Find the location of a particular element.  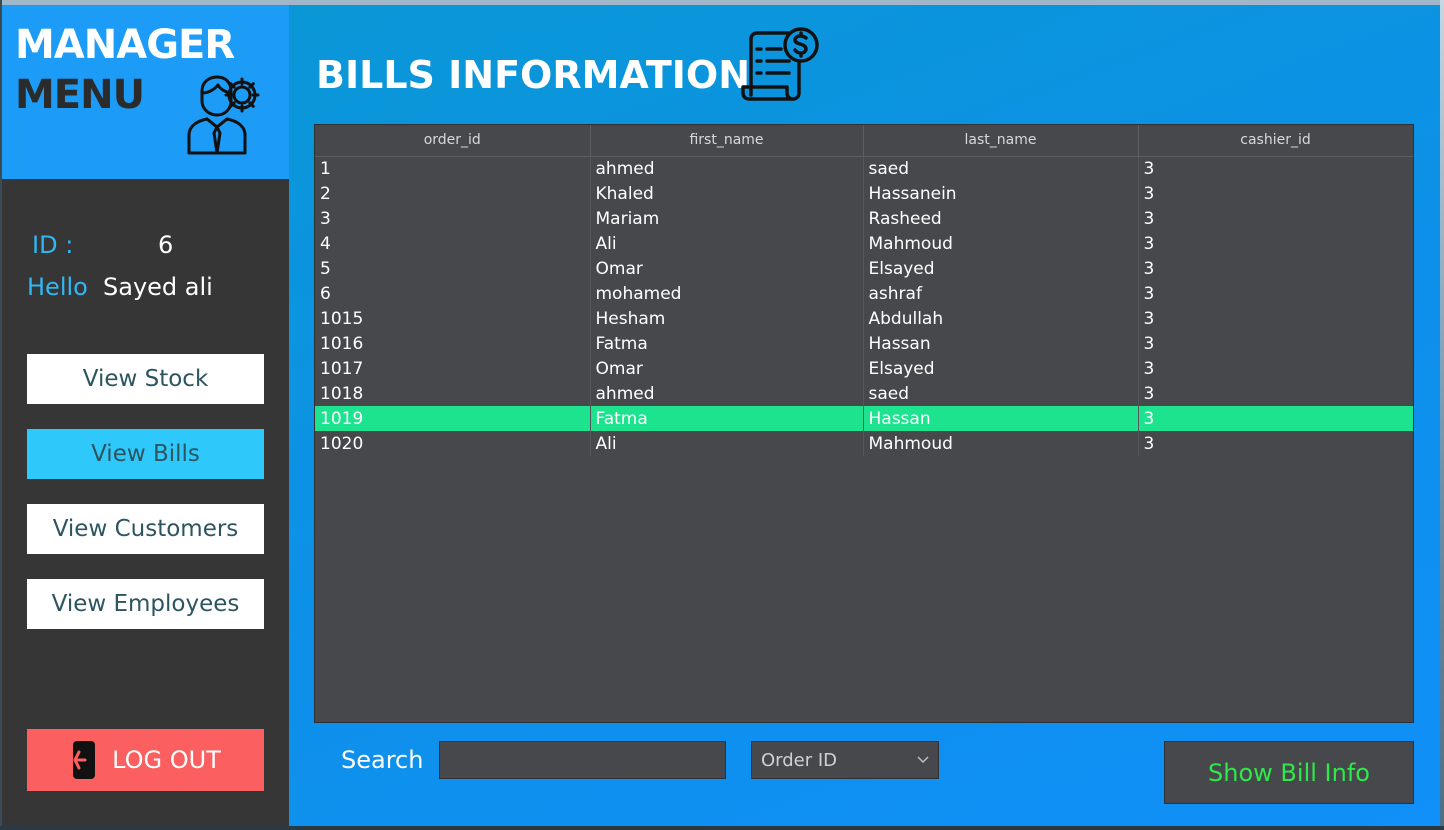

desktop-background-bottom is located at coordinates (722, 828).